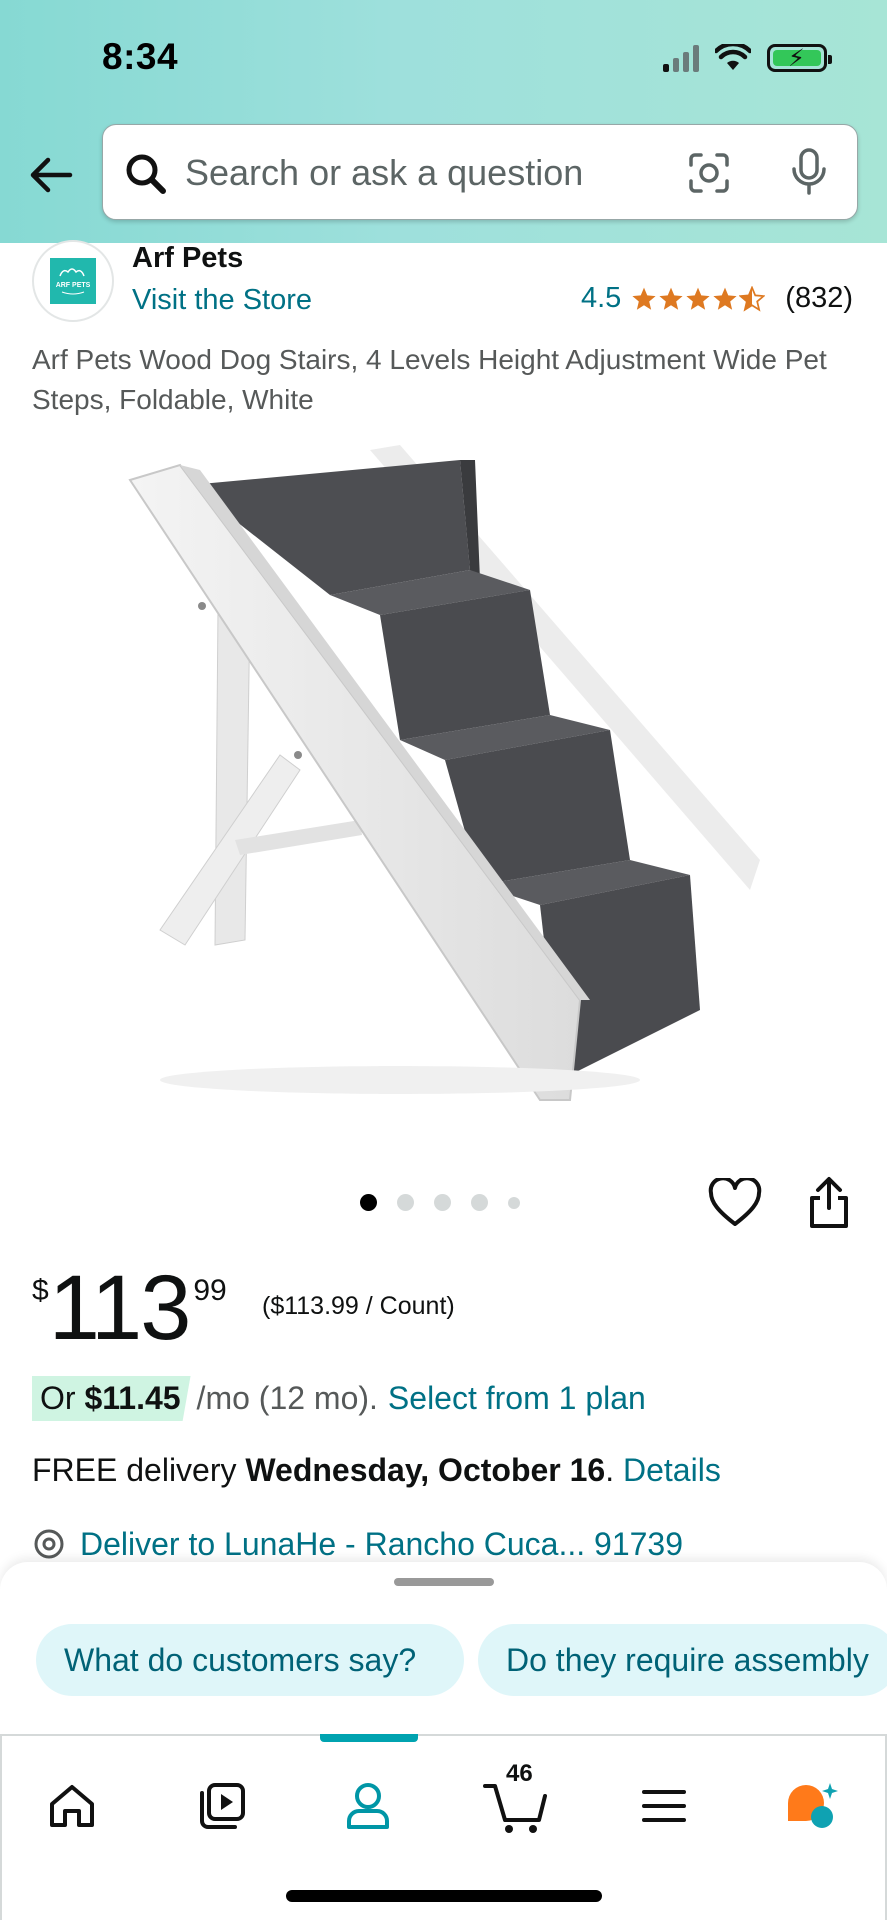 The width and height of the screenshot is (887, 1920). I want to click on home-icon, so click(72, 1806).